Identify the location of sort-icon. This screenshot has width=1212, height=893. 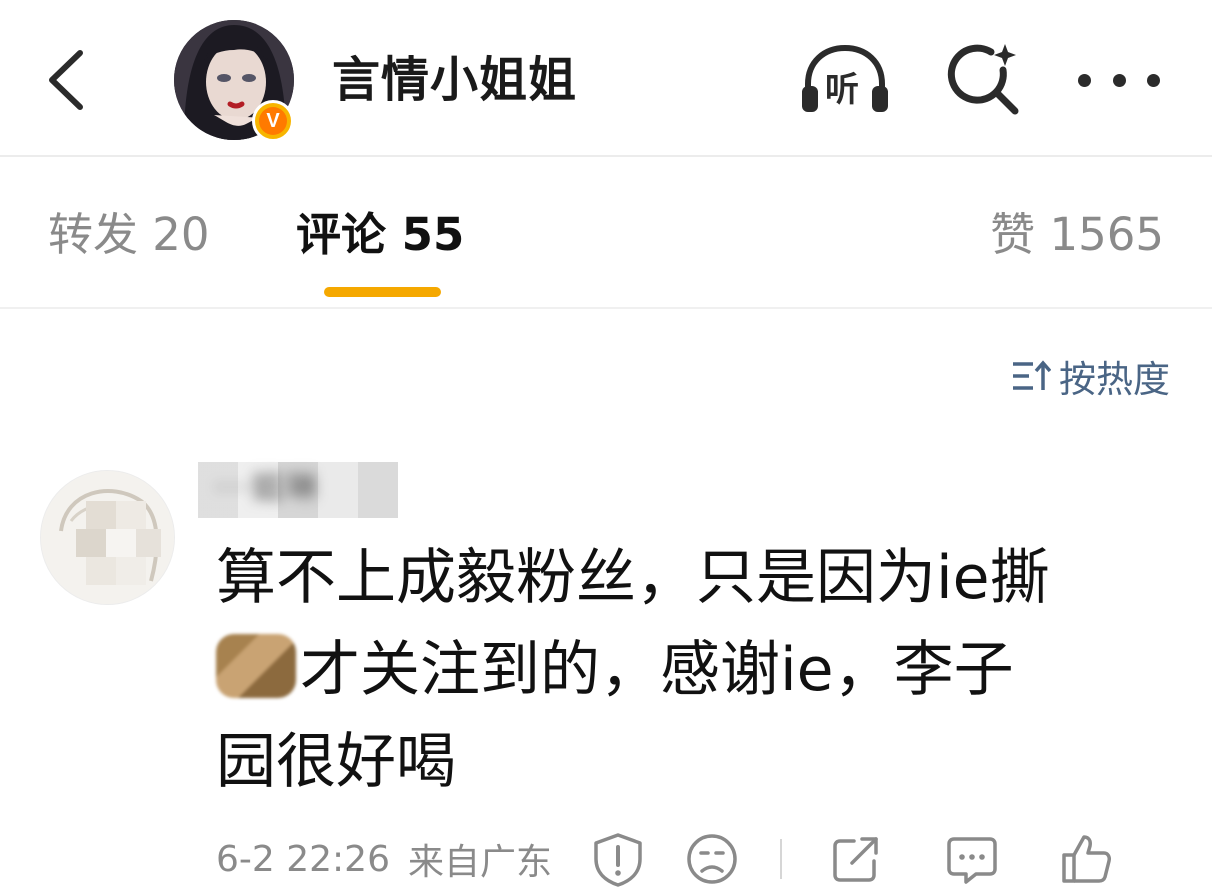
(1032, 375).